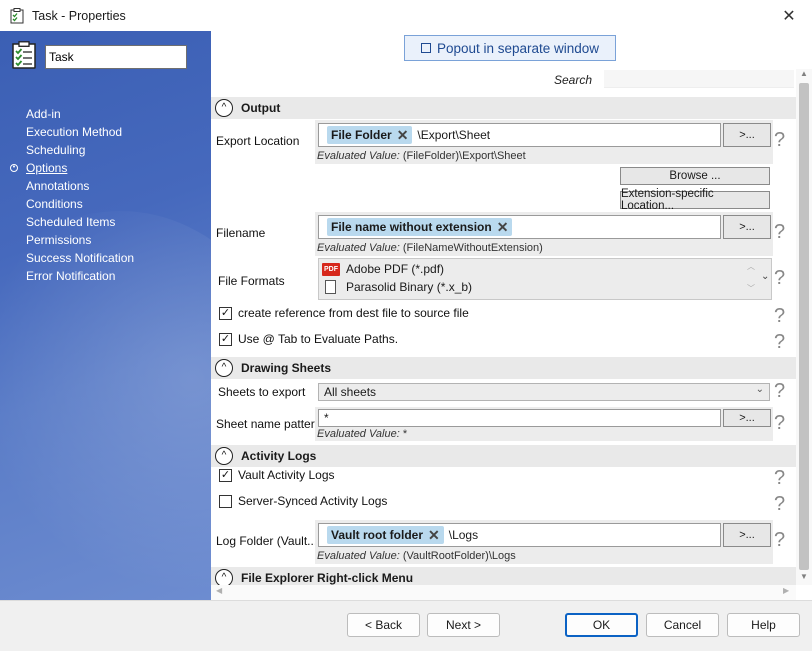  What do you see at coordinates (219, 590) in the screenshot?
I see `scroll-left-icon: ◀` at bounding box center [219, 590].